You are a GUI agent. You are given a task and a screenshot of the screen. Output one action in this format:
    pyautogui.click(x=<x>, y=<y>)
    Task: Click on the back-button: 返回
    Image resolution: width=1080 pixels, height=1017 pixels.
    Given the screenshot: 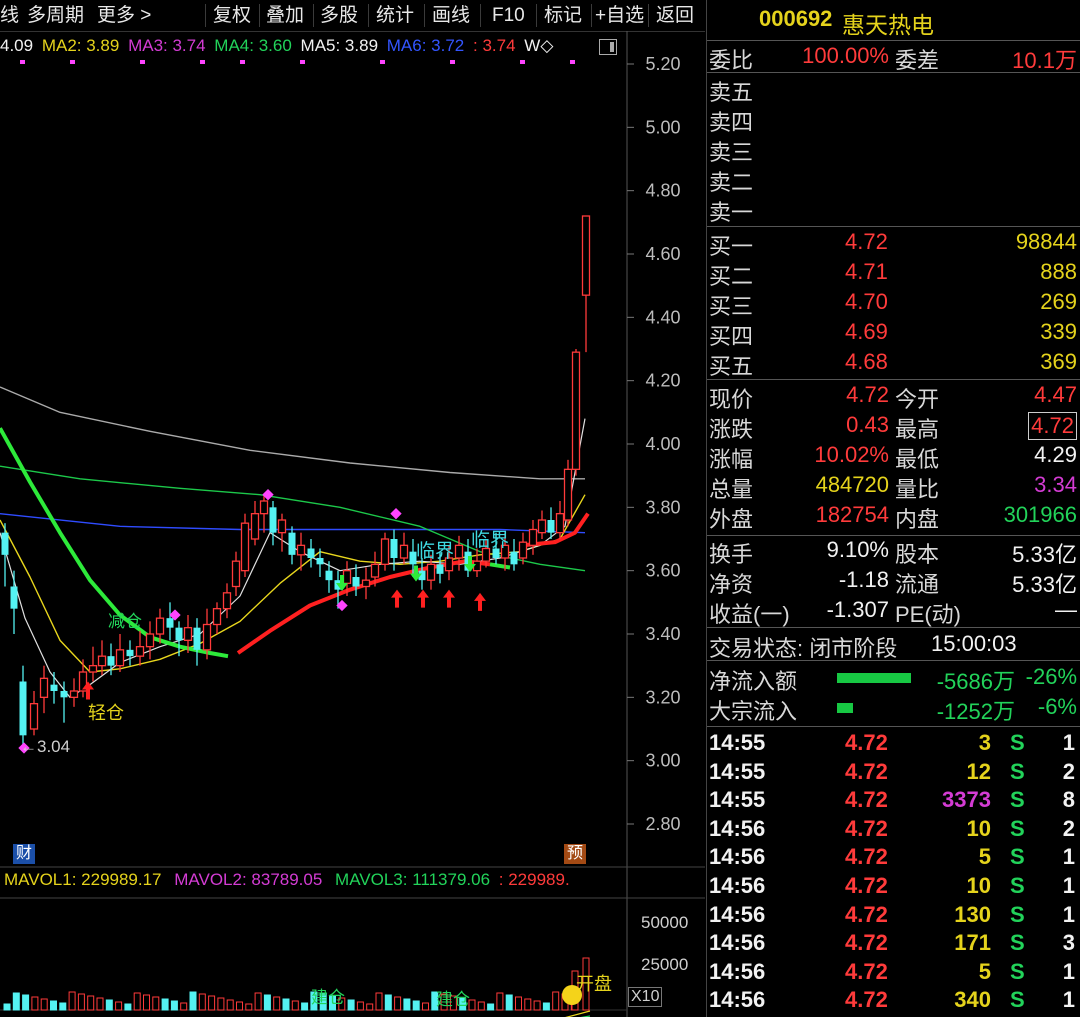 What is the action you would take?
    pyautogui.click(x=675, y=15)
    